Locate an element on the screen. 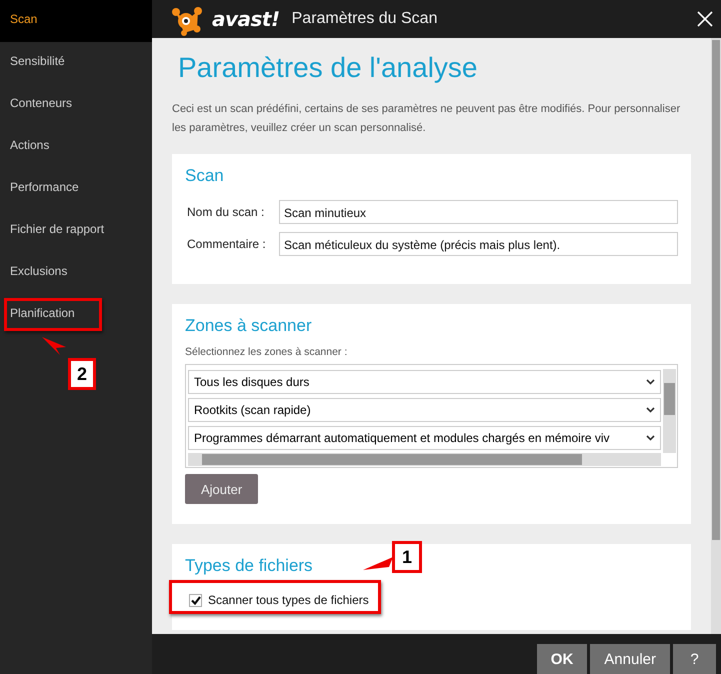  sidebar-item: Planification is located at coordinates (76, 315).